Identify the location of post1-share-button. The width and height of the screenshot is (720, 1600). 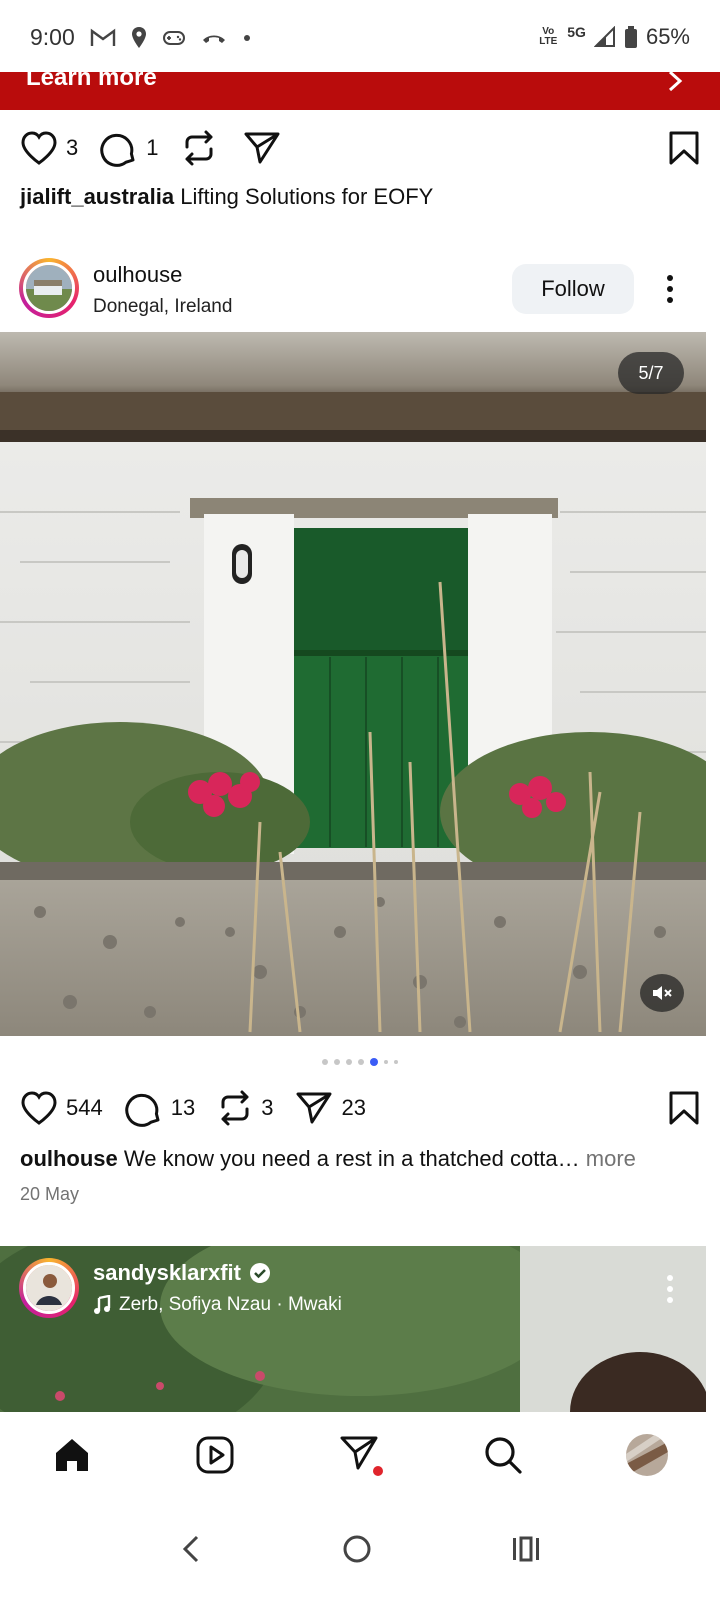
(262, 148).